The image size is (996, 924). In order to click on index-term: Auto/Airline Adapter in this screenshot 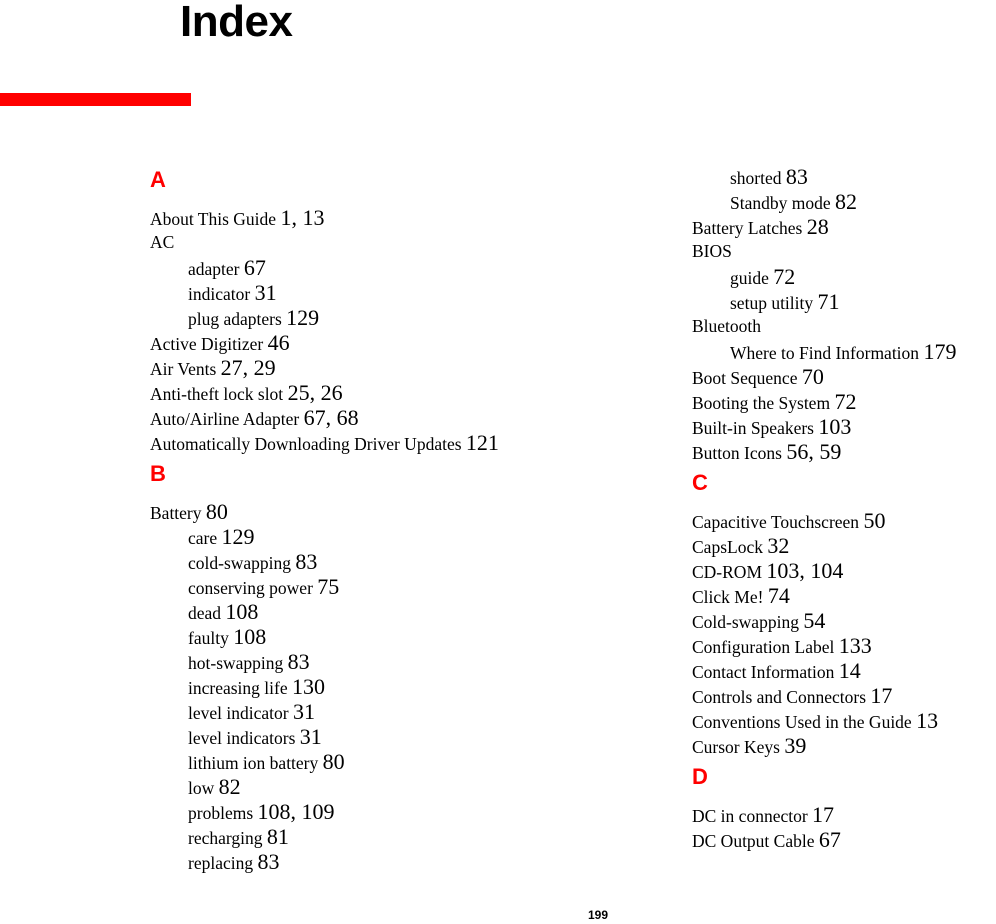, I will do `click(225, 419)`.